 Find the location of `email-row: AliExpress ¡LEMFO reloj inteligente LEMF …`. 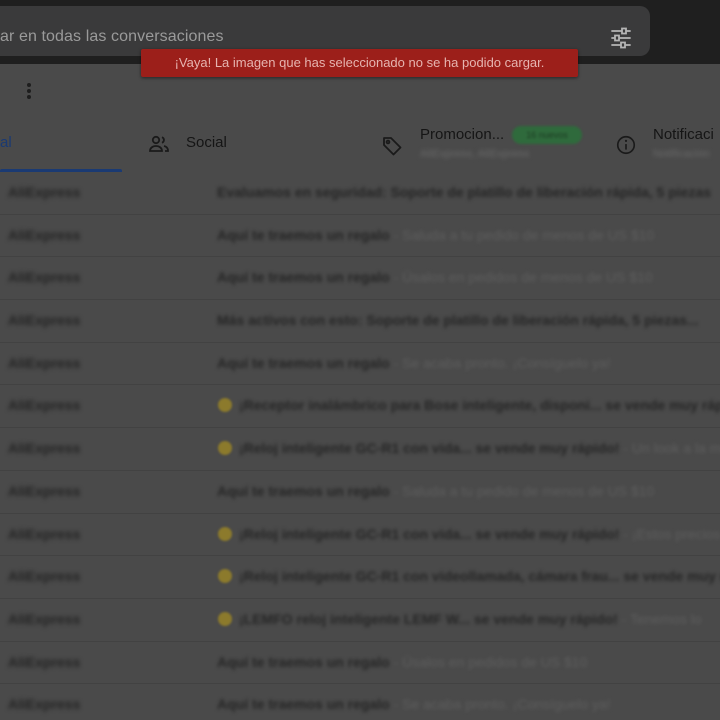

email-row: AliExpress ¡LEMFO reloj inteligente LEMF … is located at coordinates (360, 620).